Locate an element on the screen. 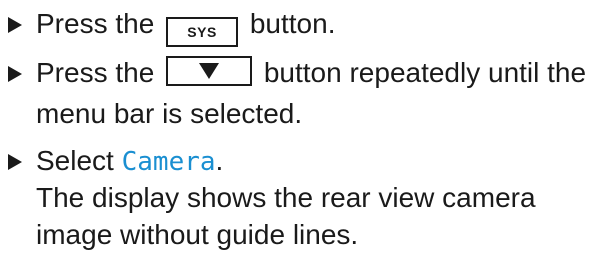  step-3-text-after: . is located at coordinates (219, 160).